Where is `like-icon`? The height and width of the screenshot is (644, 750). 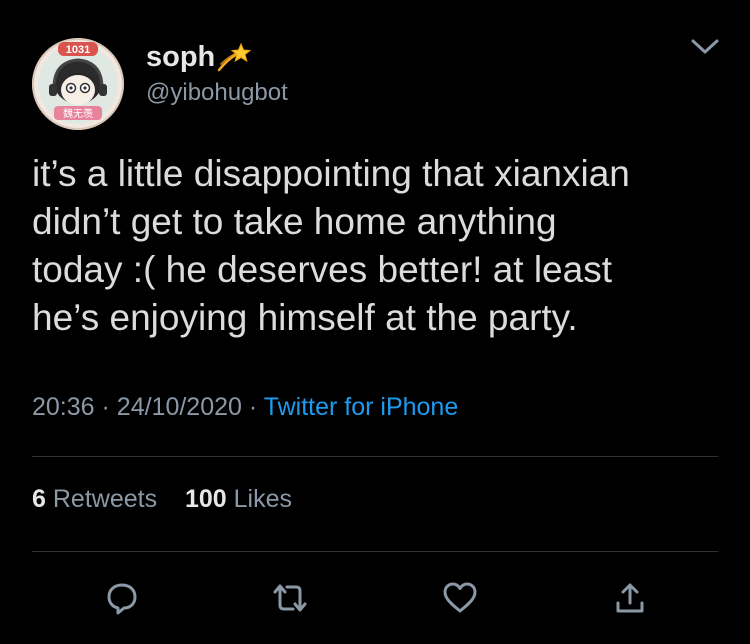 like-icon is located at coordinates (460, 597).